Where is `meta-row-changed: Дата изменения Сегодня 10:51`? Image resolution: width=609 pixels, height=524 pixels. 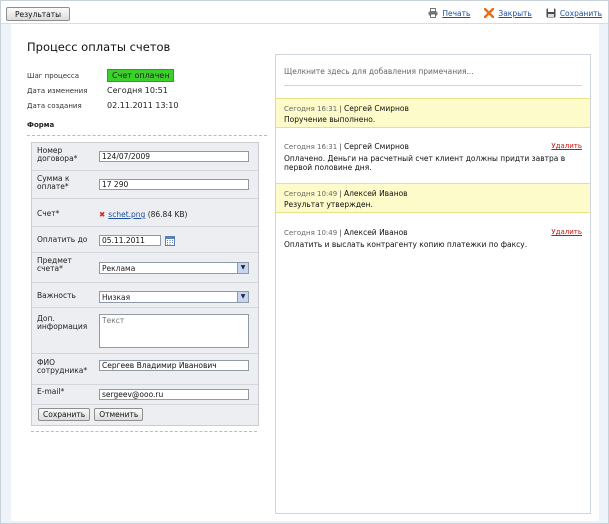
meta-row-changed: Дата изменения Сегодня 10:51 is located at coordinates (142, 90).